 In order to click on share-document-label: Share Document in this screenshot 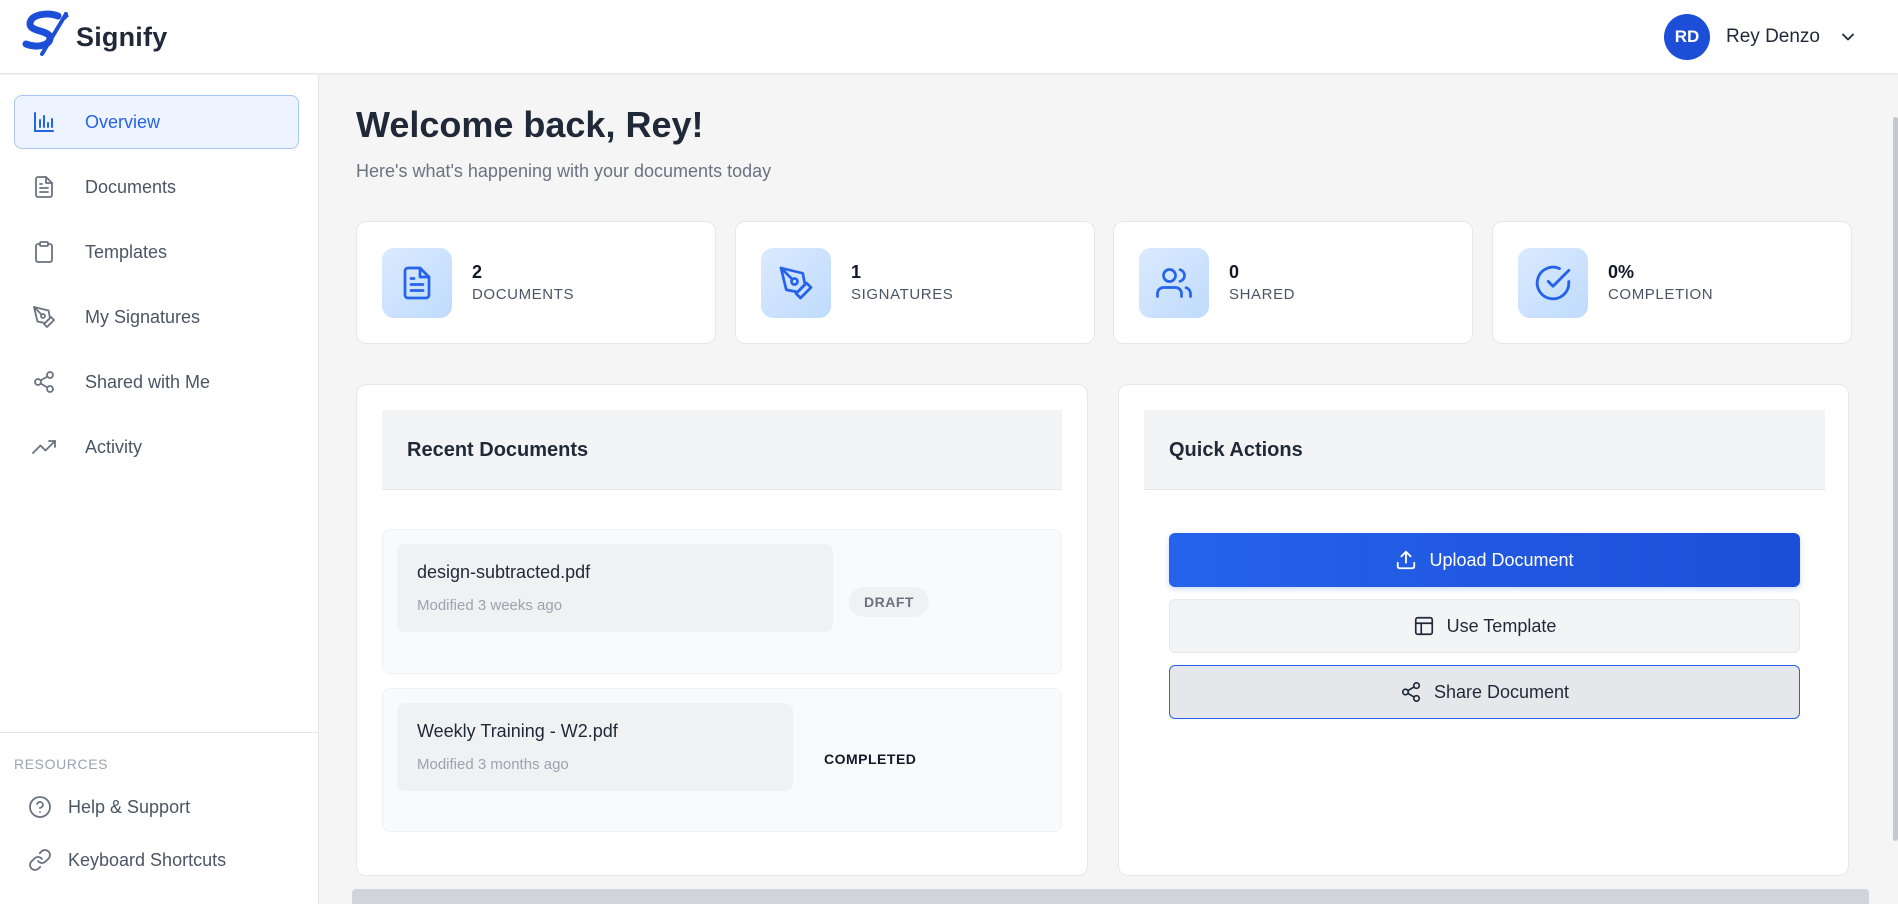, I will do `click(1501, 691)`.